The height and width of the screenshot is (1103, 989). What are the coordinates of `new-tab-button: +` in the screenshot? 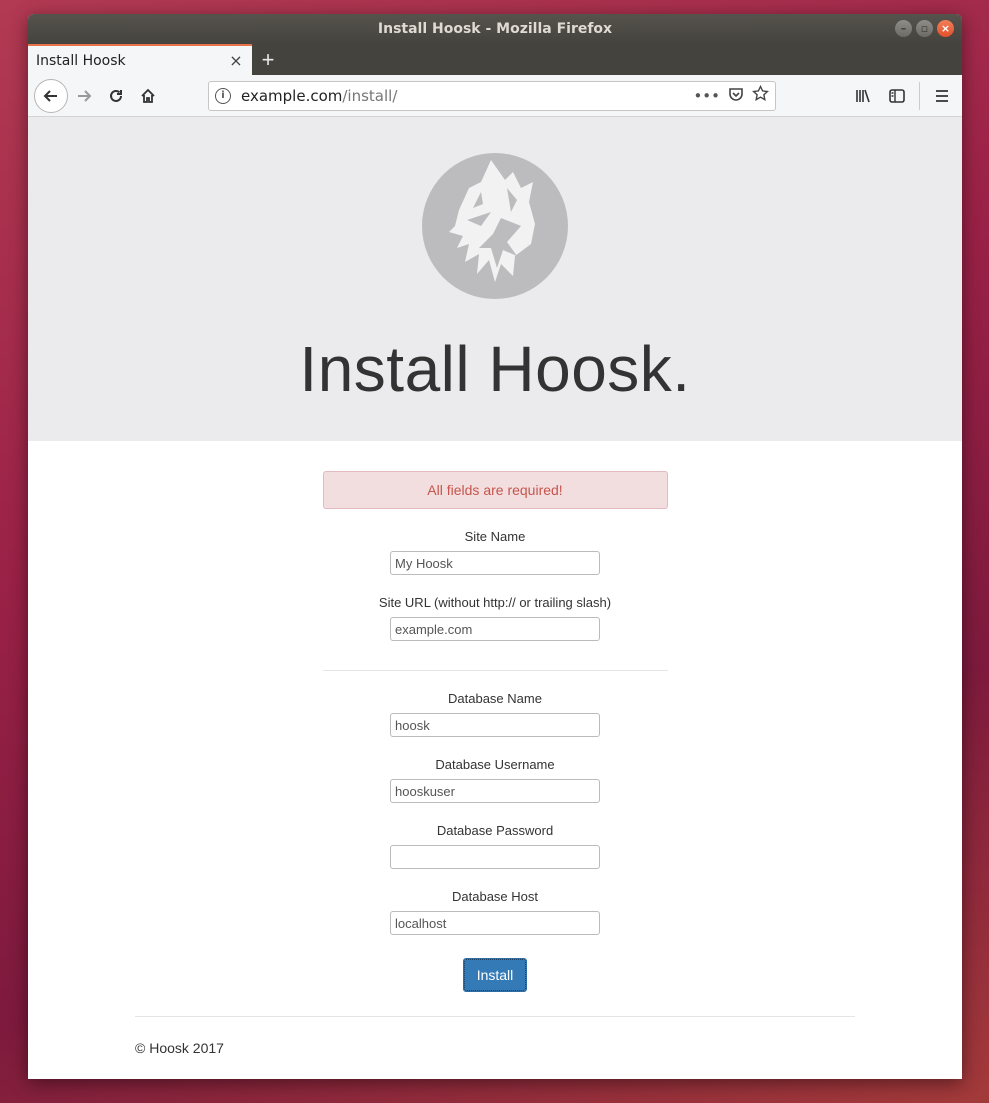 It's located at (268, 59).